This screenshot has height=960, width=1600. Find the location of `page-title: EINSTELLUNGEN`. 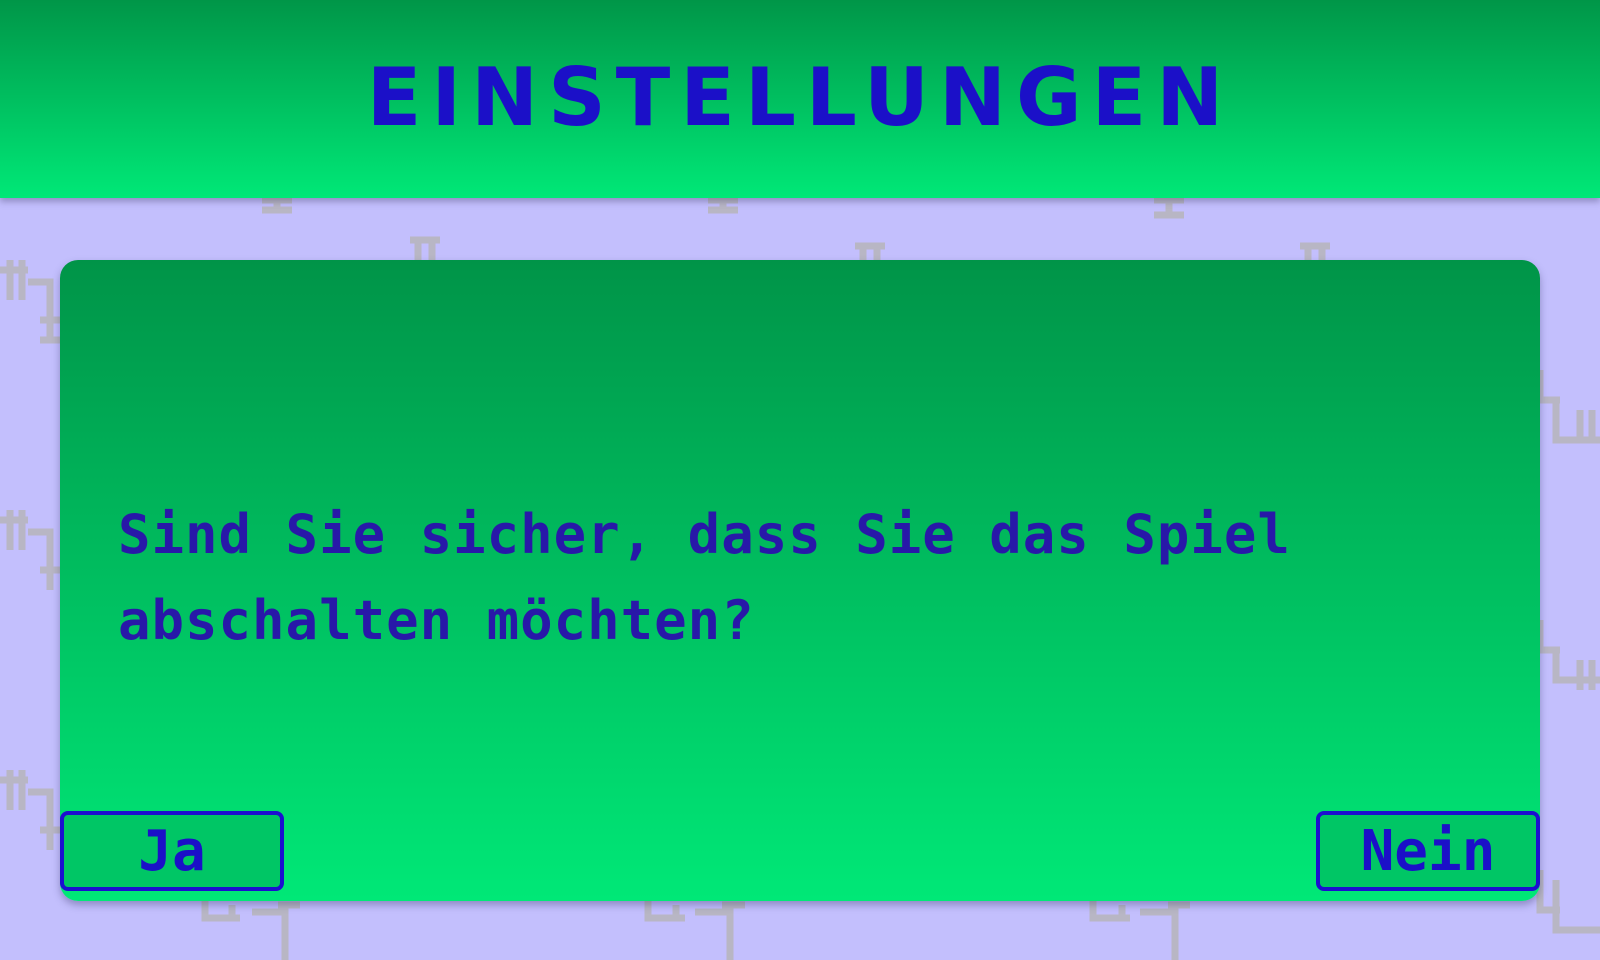

page-title: EINSTELLUNGEN is located at coordinates (800, 97).